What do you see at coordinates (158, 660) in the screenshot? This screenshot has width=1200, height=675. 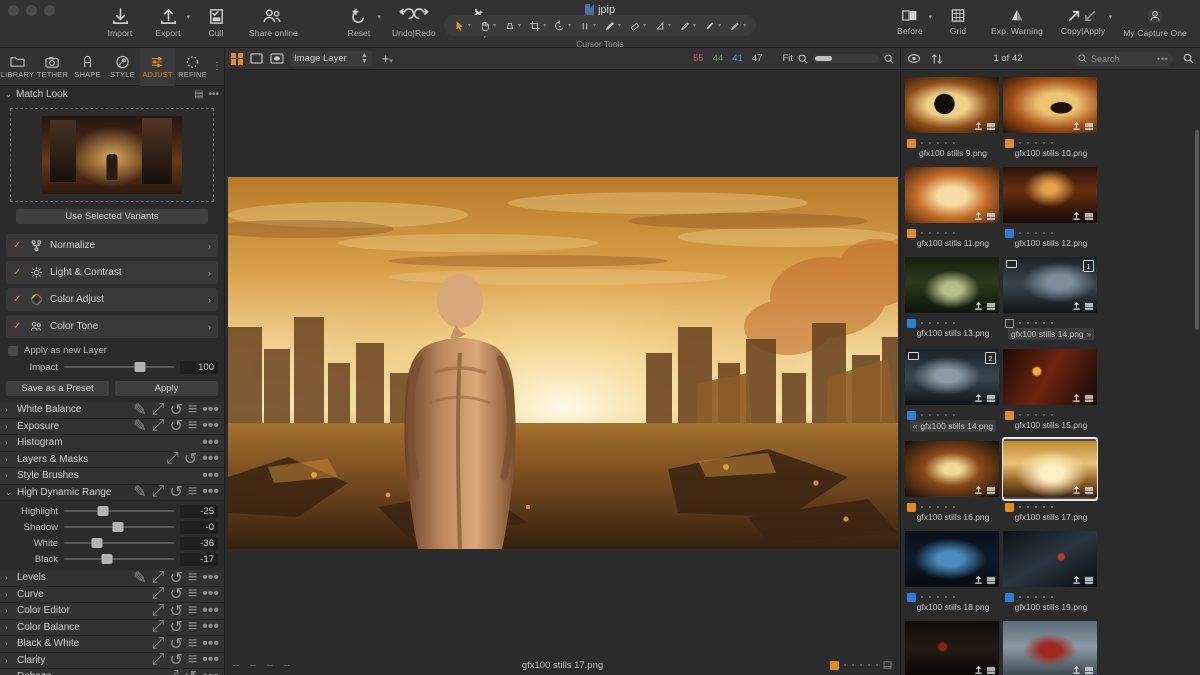 I see `layer-icon: ⤢` at bounding box center [158, 660].